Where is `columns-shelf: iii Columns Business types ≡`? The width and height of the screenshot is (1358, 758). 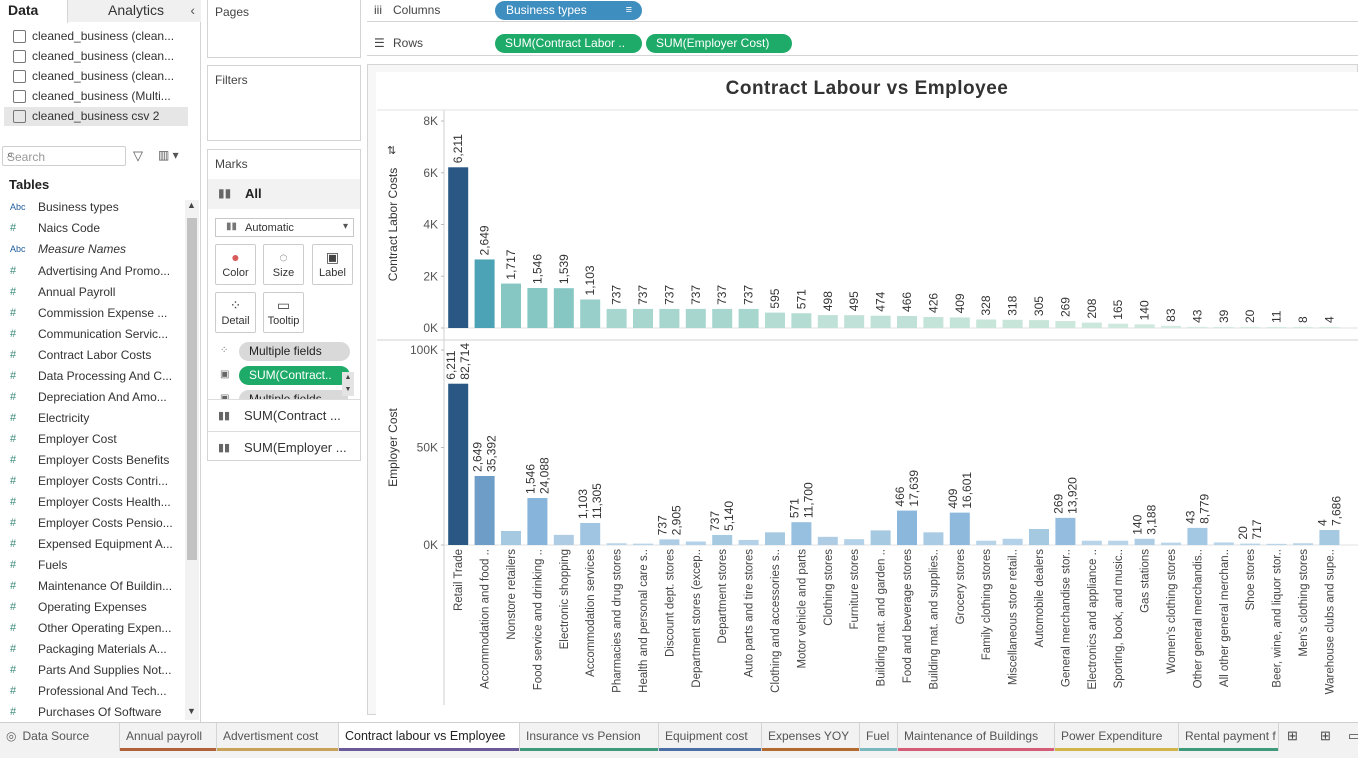 columns-shelf: iii Columns Business types ≡ is located at coordinates (862, 11).